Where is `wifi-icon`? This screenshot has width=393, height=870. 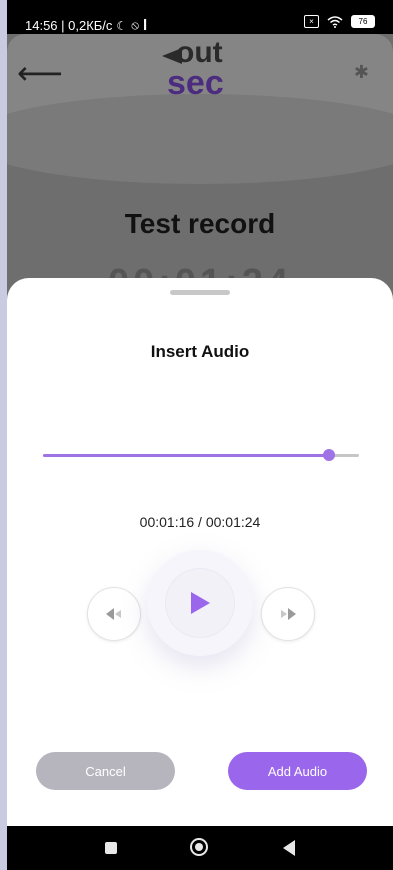 wifi-icon is located at coordinates (335, 21).